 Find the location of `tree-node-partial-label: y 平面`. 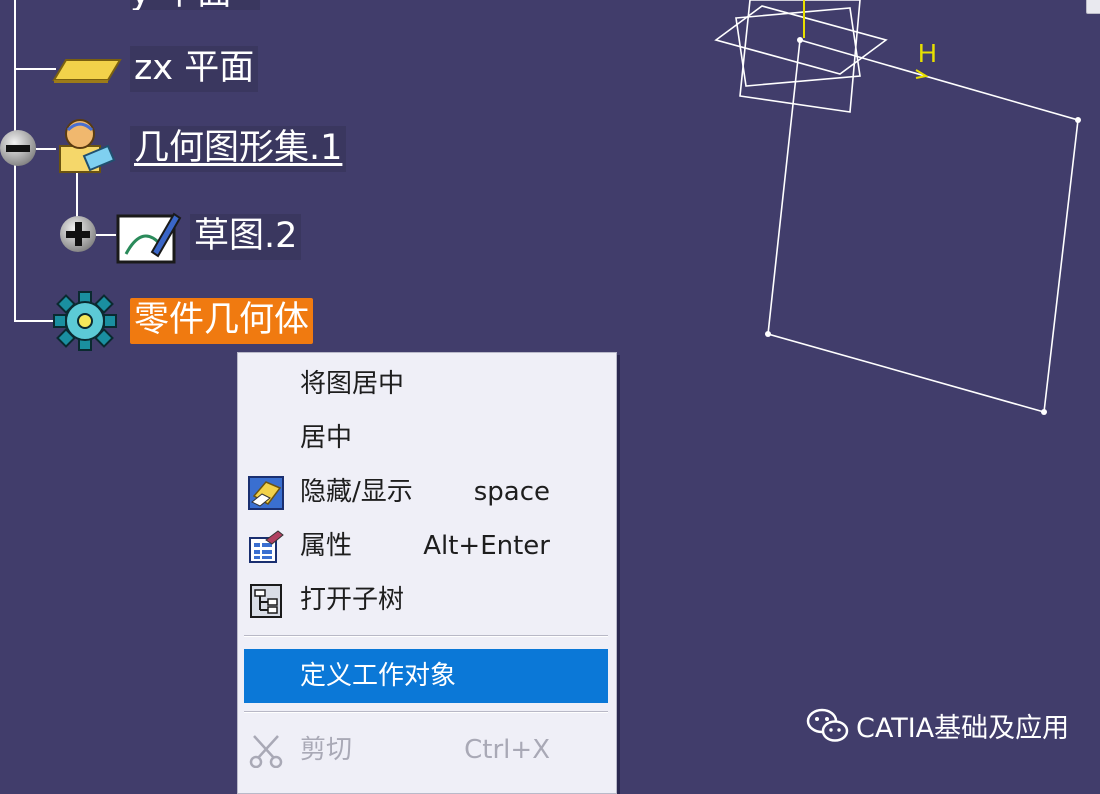

tree-node-partial-label: y 平面 is located at coordinates (181, 5).